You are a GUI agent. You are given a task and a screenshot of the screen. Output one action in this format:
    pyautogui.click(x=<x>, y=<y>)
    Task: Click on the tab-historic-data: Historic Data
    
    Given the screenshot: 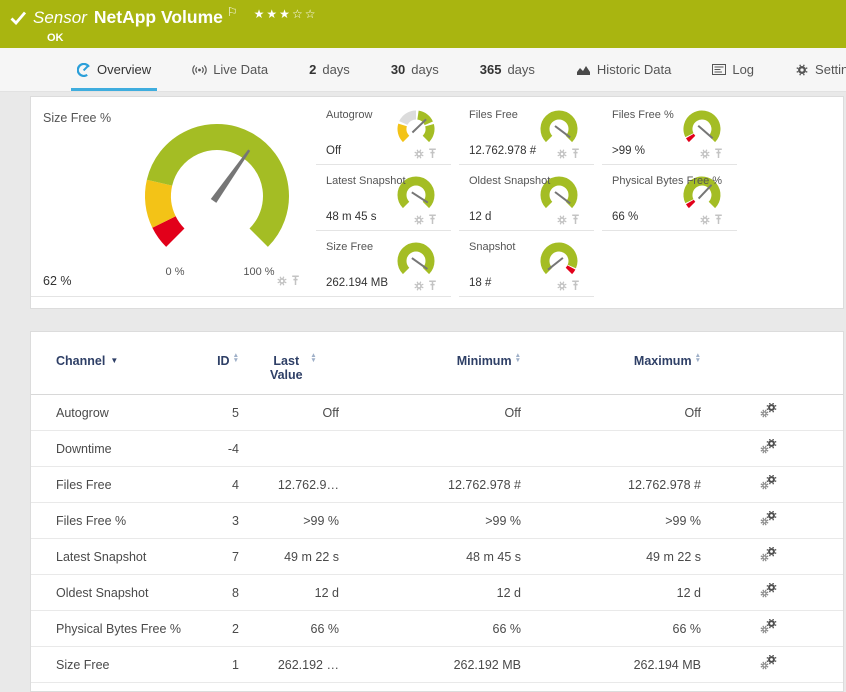 What is the action you would take?
    pyautogui.click(x=623, y=69)
    